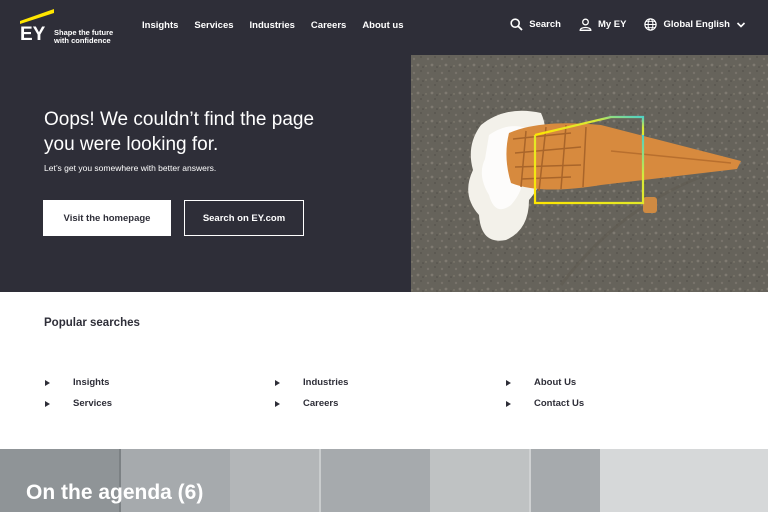 Image resolution: width=768 pixels, height=512 pixels. I want to click on popular-link-contact-us: Contact Us, so click(545, 403).